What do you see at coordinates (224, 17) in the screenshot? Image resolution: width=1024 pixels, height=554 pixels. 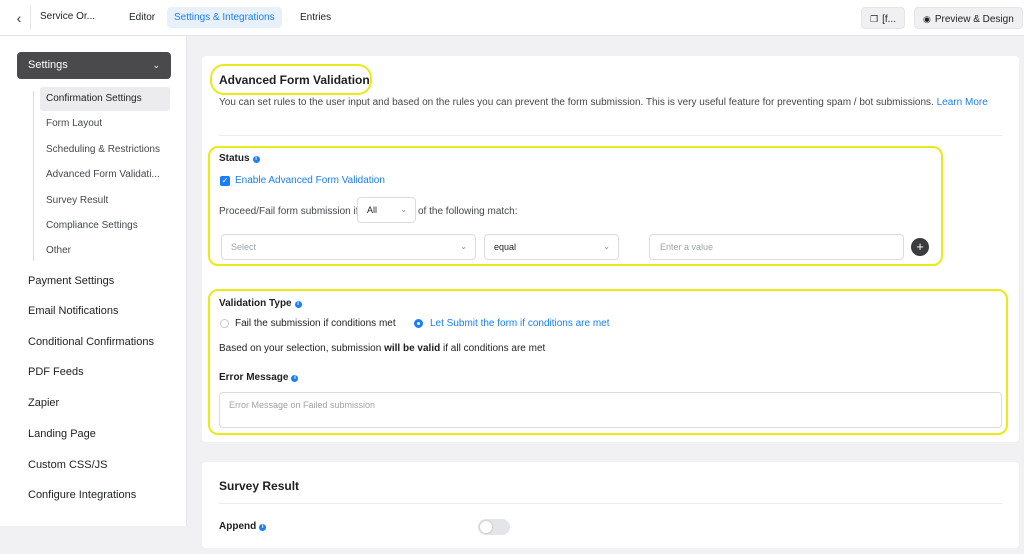 I see `tab-settings-integrations: Settings & Integrations` at bounding box center [224, 17].